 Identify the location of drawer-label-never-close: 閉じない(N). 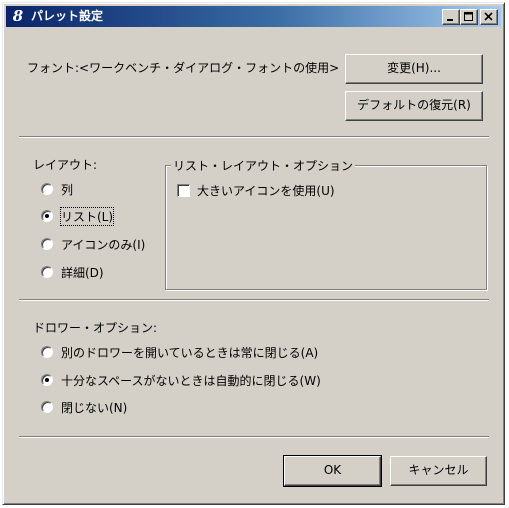
(94, 407).